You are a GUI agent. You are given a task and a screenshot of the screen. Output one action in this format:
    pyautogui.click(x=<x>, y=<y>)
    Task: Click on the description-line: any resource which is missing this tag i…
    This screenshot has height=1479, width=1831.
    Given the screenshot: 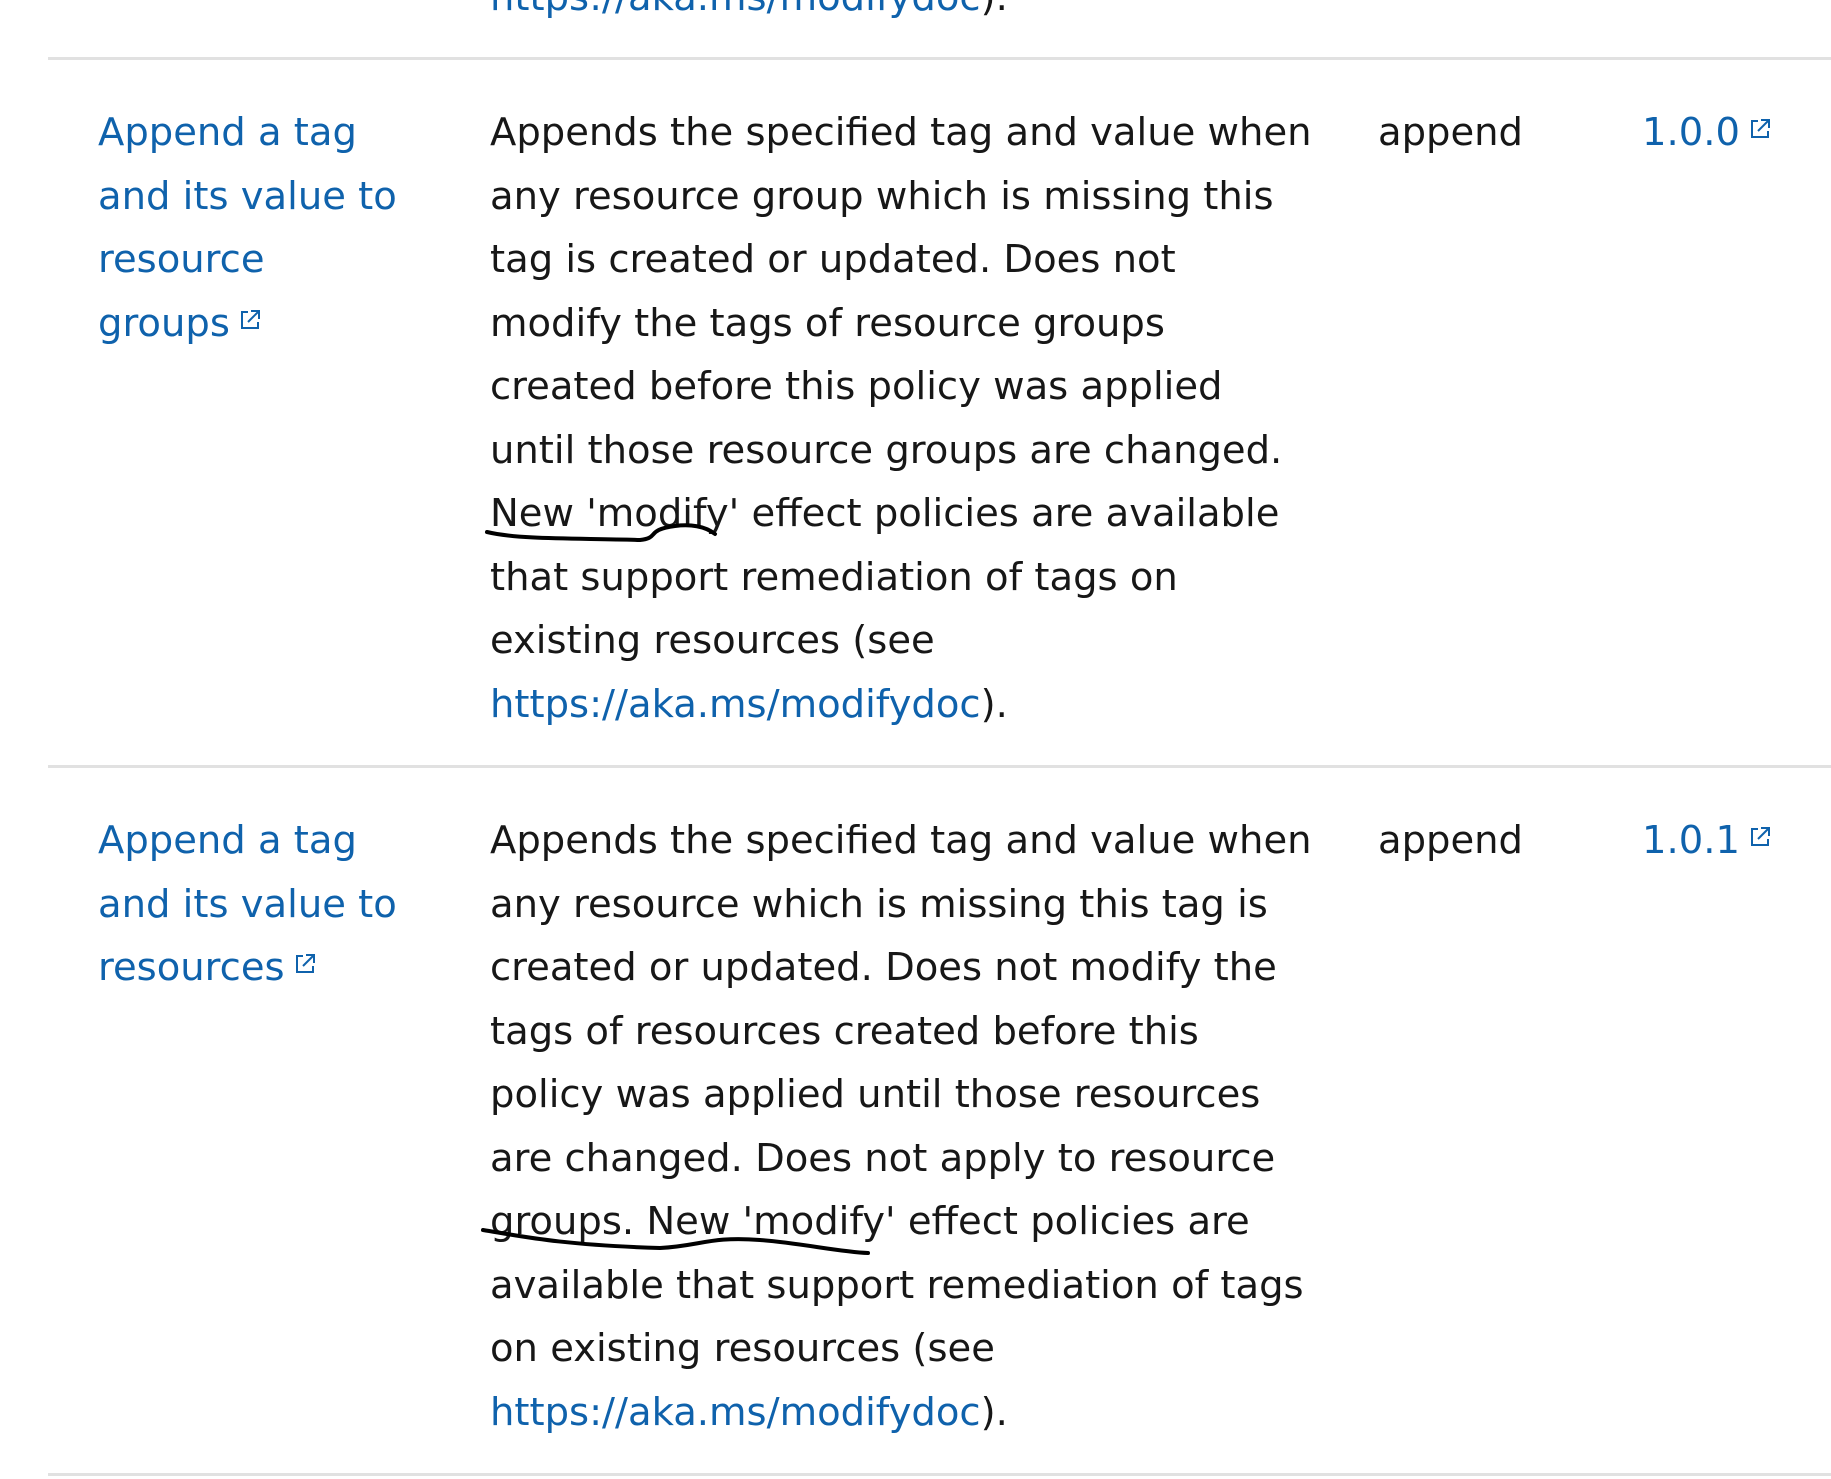 What is the action you would take?
    pyautogui.click(x=879, y=904)
    